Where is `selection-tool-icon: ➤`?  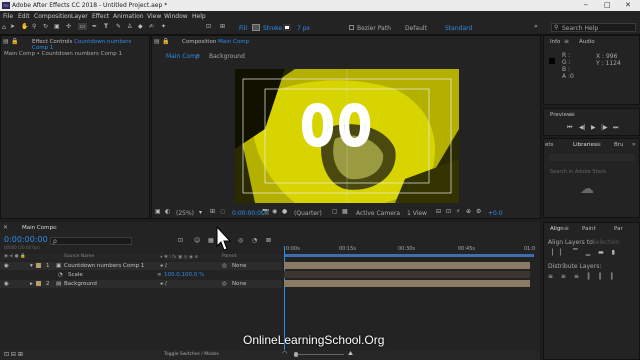 selection-tool-icon: ➤ is located at coordinates (12, 26).